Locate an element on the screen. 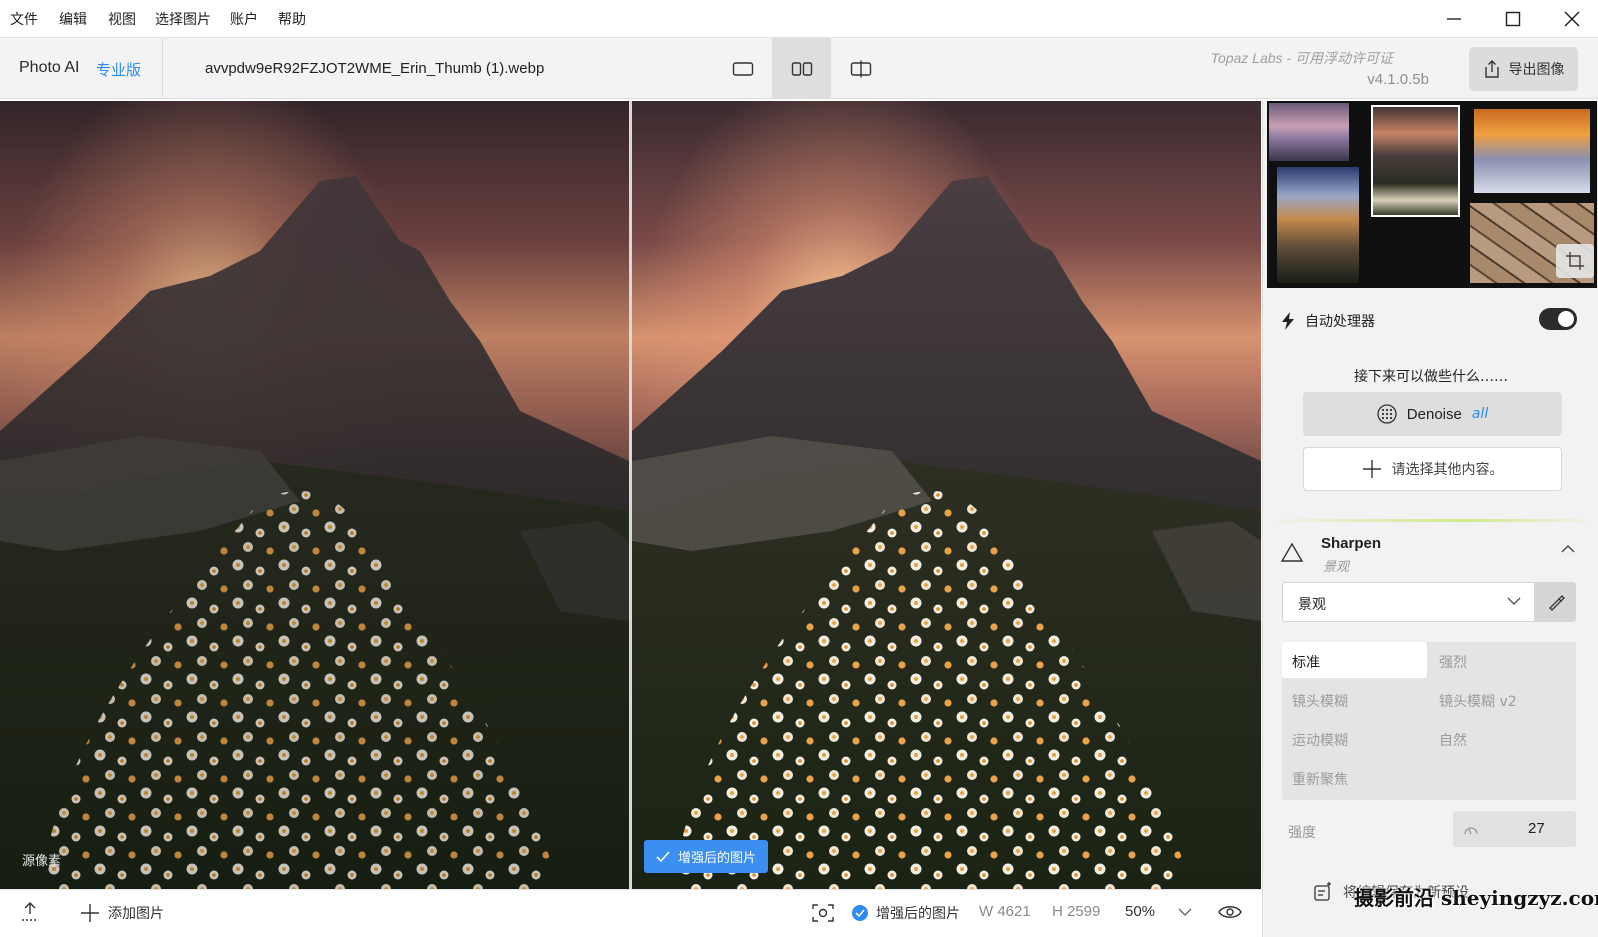  edit-mask-button is located at coordinates (1555, 602).